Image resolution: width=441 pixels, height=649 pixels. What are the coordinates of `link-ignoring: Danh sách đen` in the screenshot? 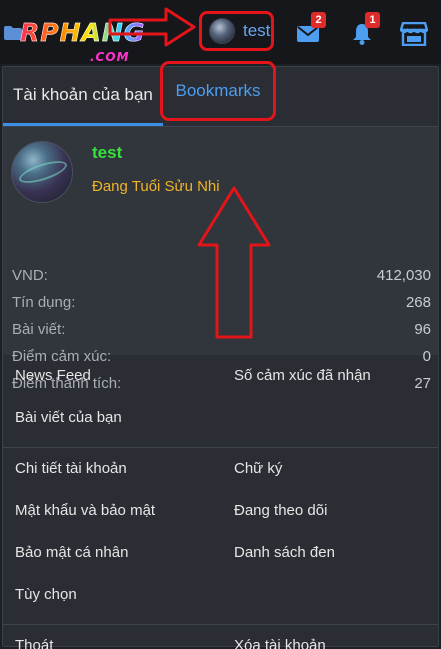 It's located at (284, 552).